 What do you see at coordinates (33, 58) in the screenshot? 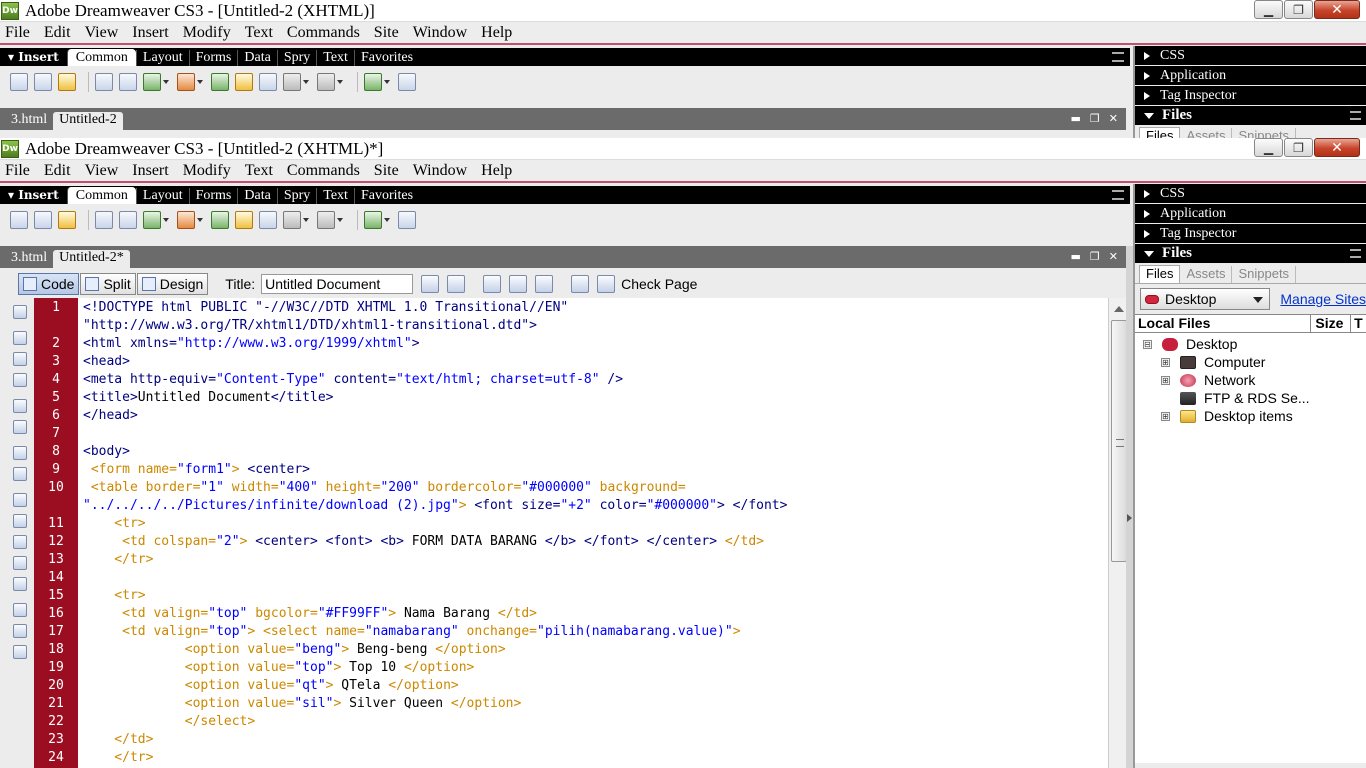
I see `insert-panel-label: ▾ Insert` at bounding box center [33, 58].